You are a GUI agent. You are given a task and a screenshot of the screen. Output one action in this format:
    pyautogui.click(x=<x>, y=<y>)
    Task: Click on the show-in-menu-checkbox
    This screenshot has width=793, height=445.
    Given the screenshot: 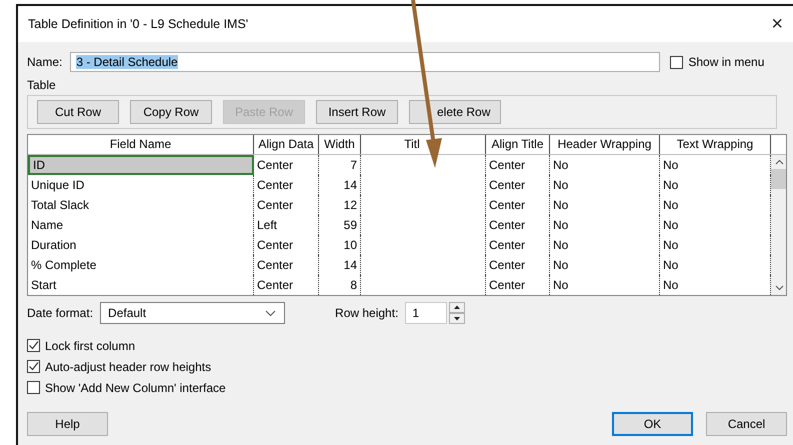 What is the action you would take?
    pyautogui.click(x=677, y=62)
    